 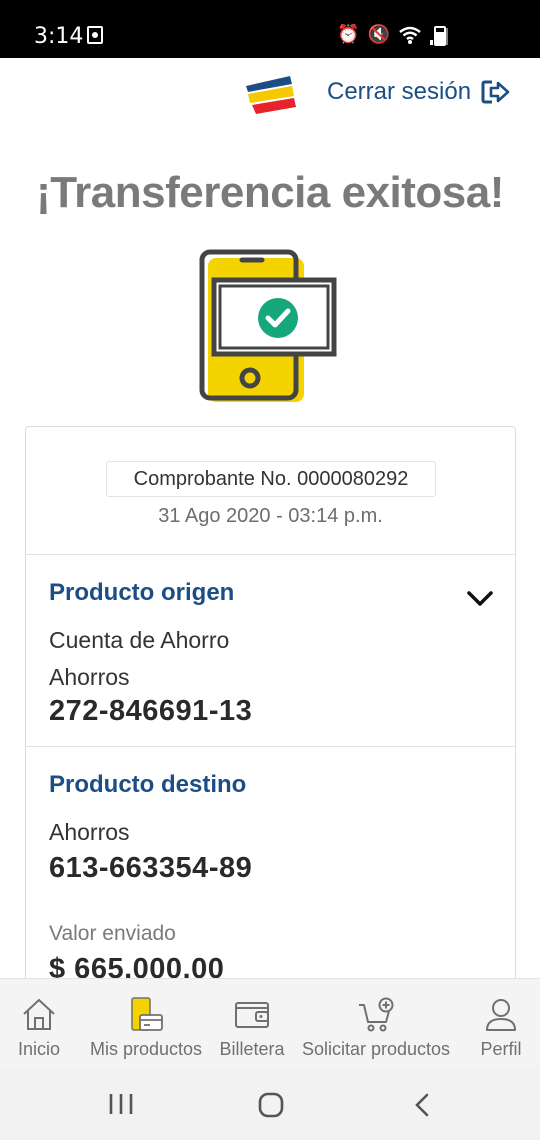 What do you see at coordinates (270, 29) in the screenshot?
I see `status-bar: 3:14 ⏰ 🔇` at bounding box center [270, 29].